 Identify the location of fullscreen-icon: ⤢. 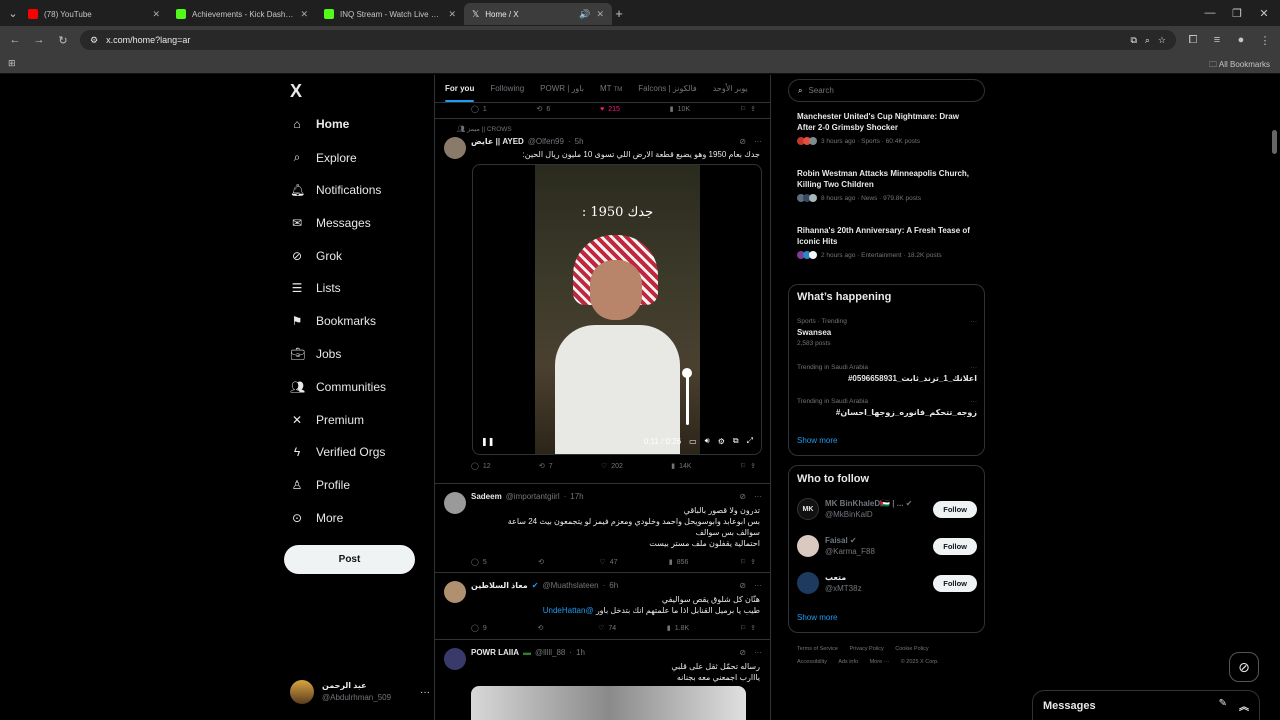
(750, 441).